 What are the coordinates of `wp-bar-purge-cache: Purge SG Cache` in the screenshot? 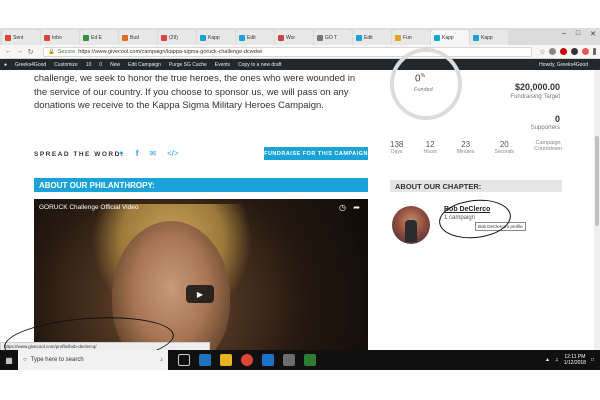 It's located at (188, 65).